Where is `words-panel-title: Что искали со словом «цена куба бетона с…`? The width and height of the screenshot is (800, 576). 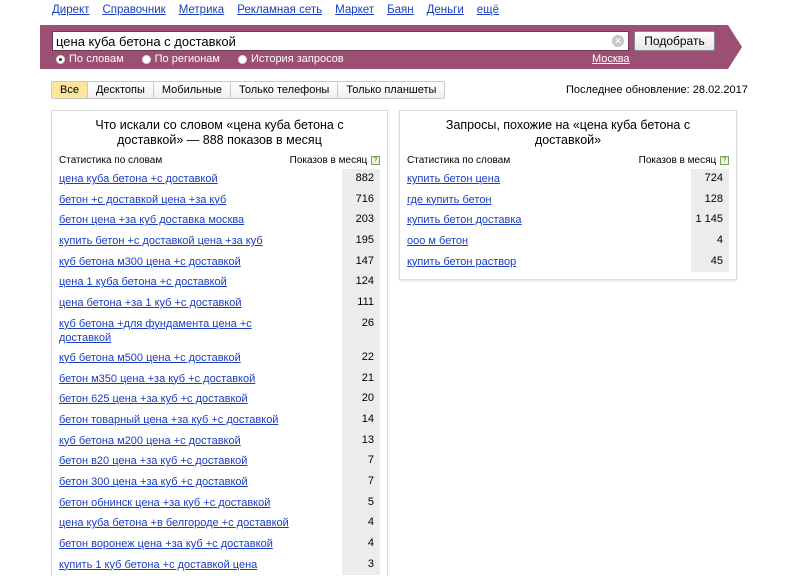
words-panel-title: Что искали со словом «цена куба бетона с… is located at coordinates (219, 132).